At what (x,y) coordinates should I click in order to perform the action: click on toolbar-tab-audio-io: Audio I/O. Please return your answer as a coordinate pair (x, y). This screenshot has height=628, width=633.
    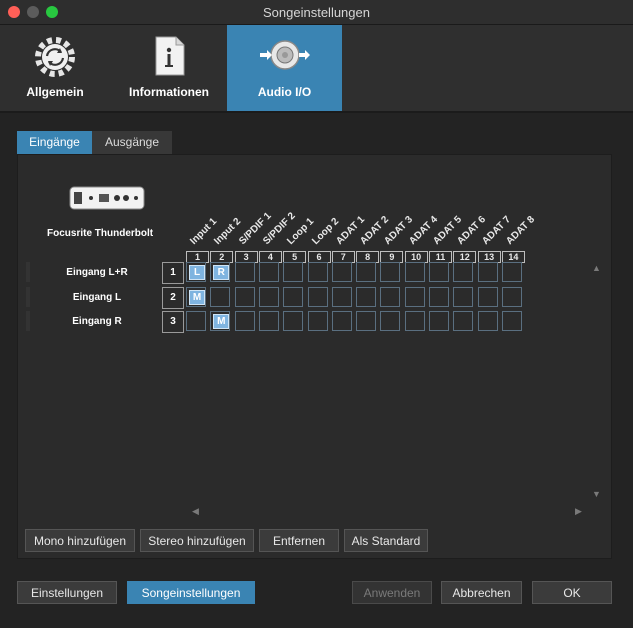
    Looking at the image, I should click on (284, 68).